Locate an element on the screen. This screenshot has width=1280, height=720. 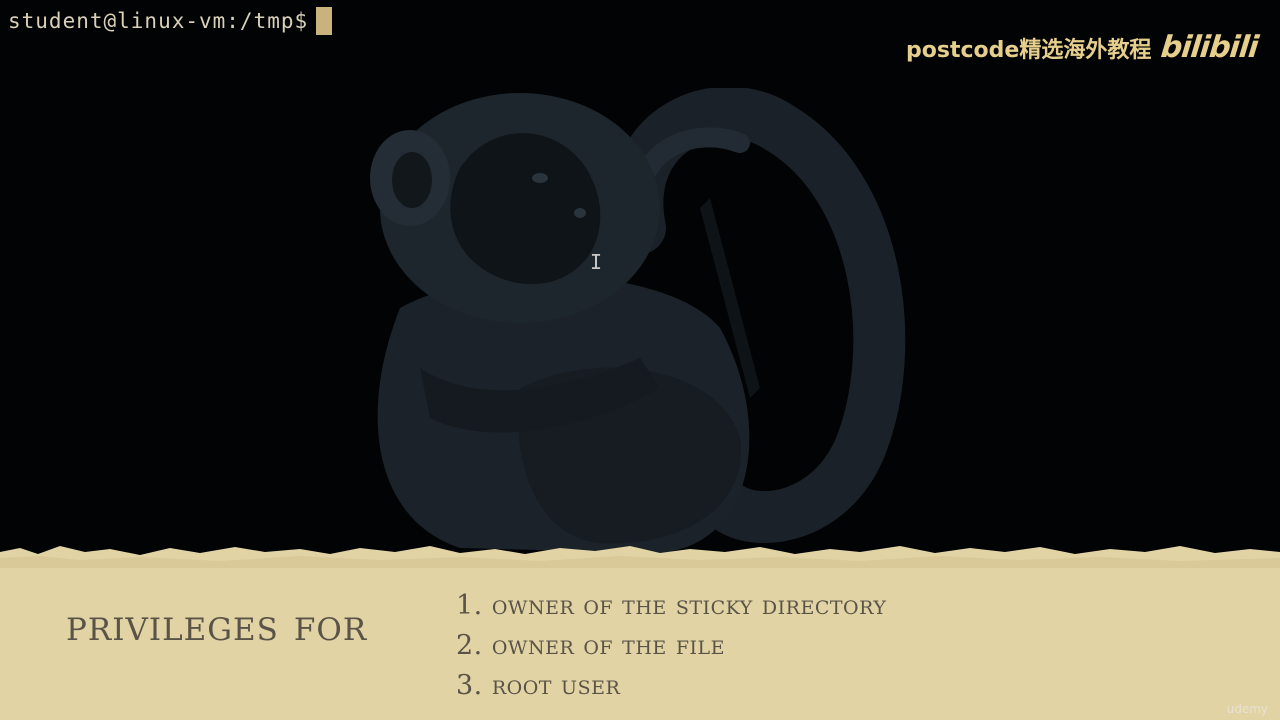
text-cursor-icon: I is located at coordinates (596, 262).